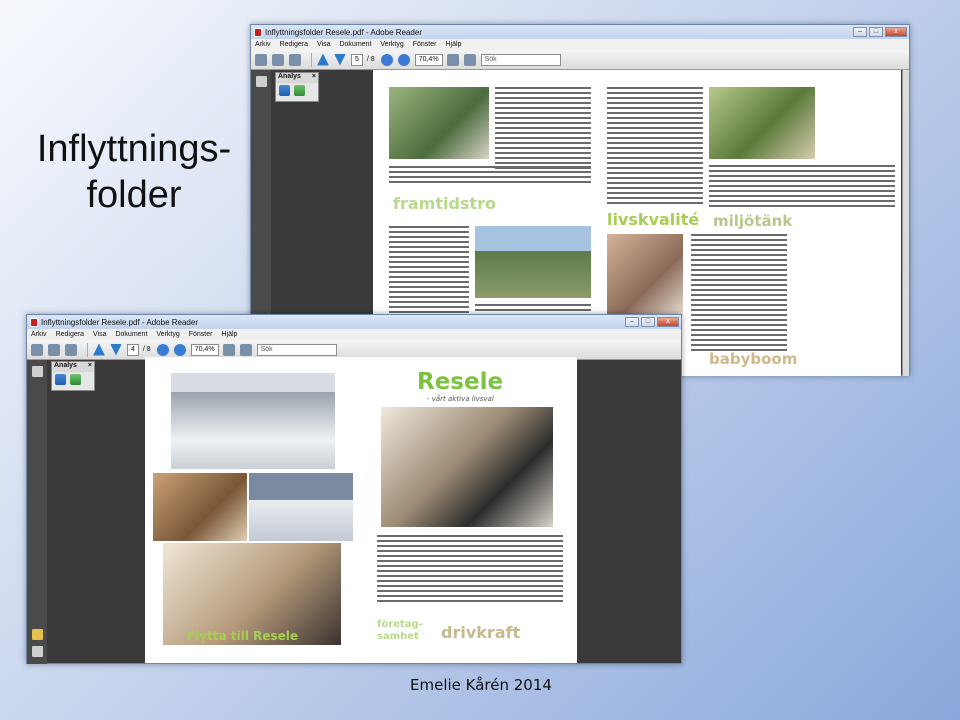 This screenshot has width=960, height=720. I want to click on slide-title-line2: folder, so click(134, 195).